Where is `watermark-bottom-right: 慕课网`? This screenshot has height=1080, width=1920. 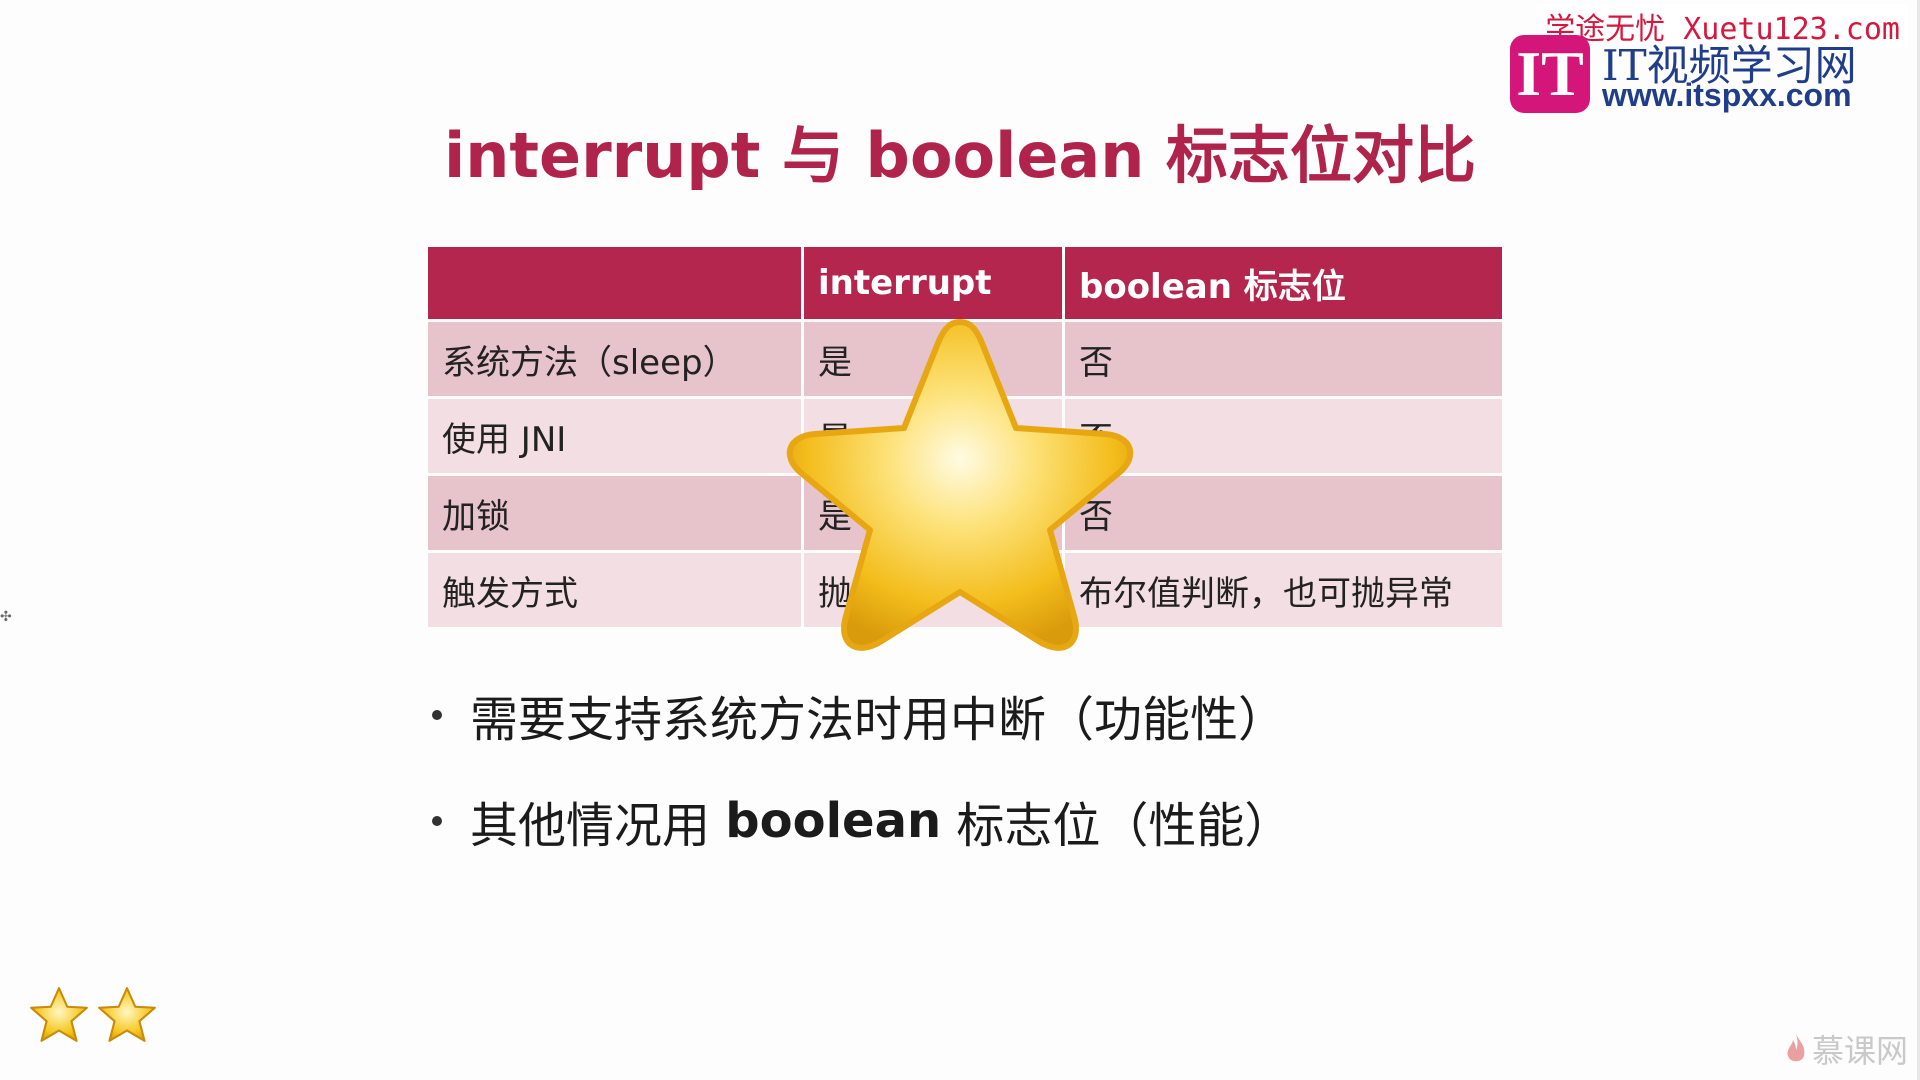 watermark-bottom-right: 慕课网 is located at coordinates (1846, 1049).